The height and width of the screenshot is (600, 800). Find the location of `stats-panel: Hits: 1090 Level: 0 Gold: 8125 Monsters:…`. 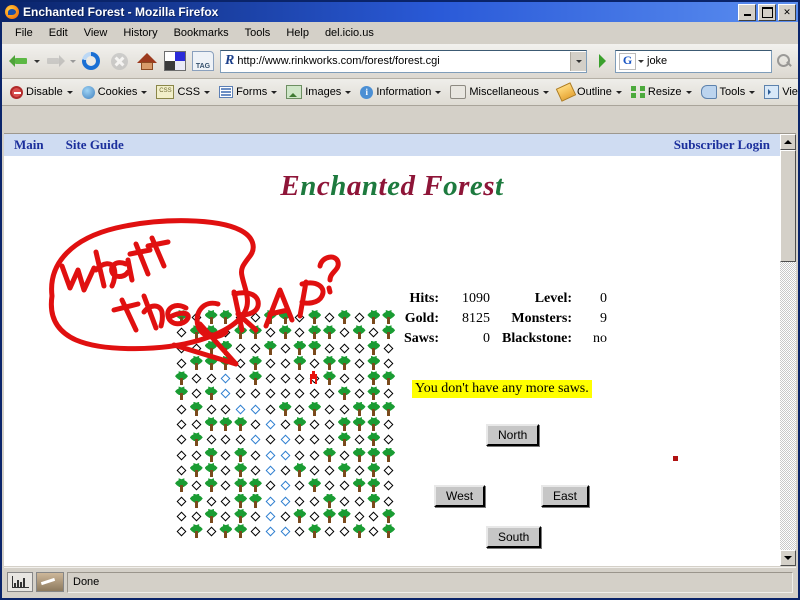

stats-panel: Hits: 1090 Level: 0 Gold: 8125 Monsters:… is located at coordinates (519, 319).